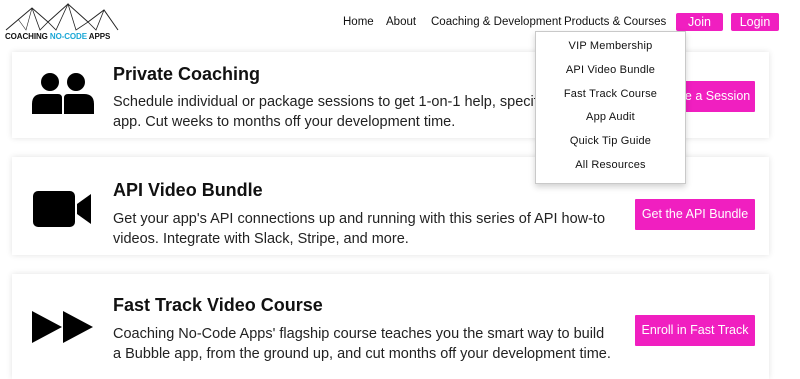 The image size is (800, 379). I want to click on site-logo: COACHING NO-CODE APPS, so click(62, 23).